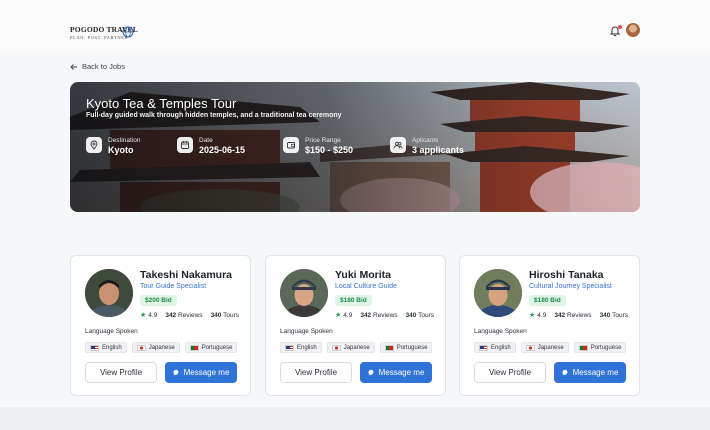  I want to click on bid-badge: $200 Bid, so click(158, 300).